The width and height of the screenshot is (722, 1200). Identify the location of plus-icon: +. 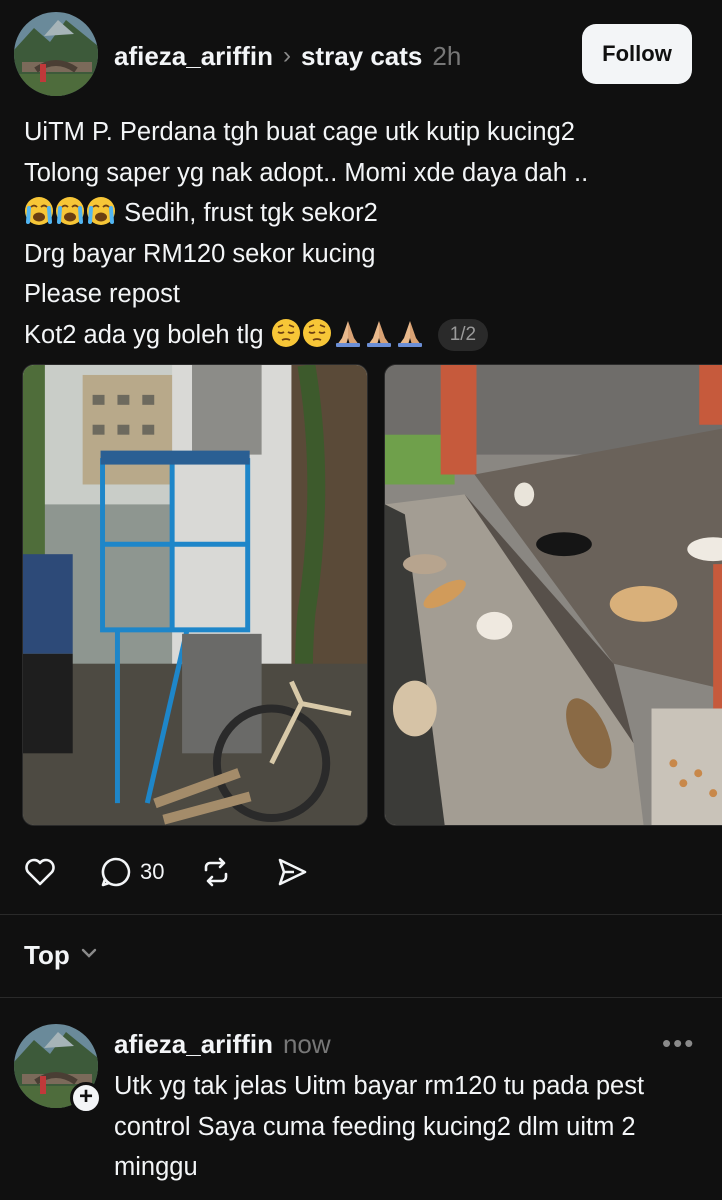
(86, 1098).